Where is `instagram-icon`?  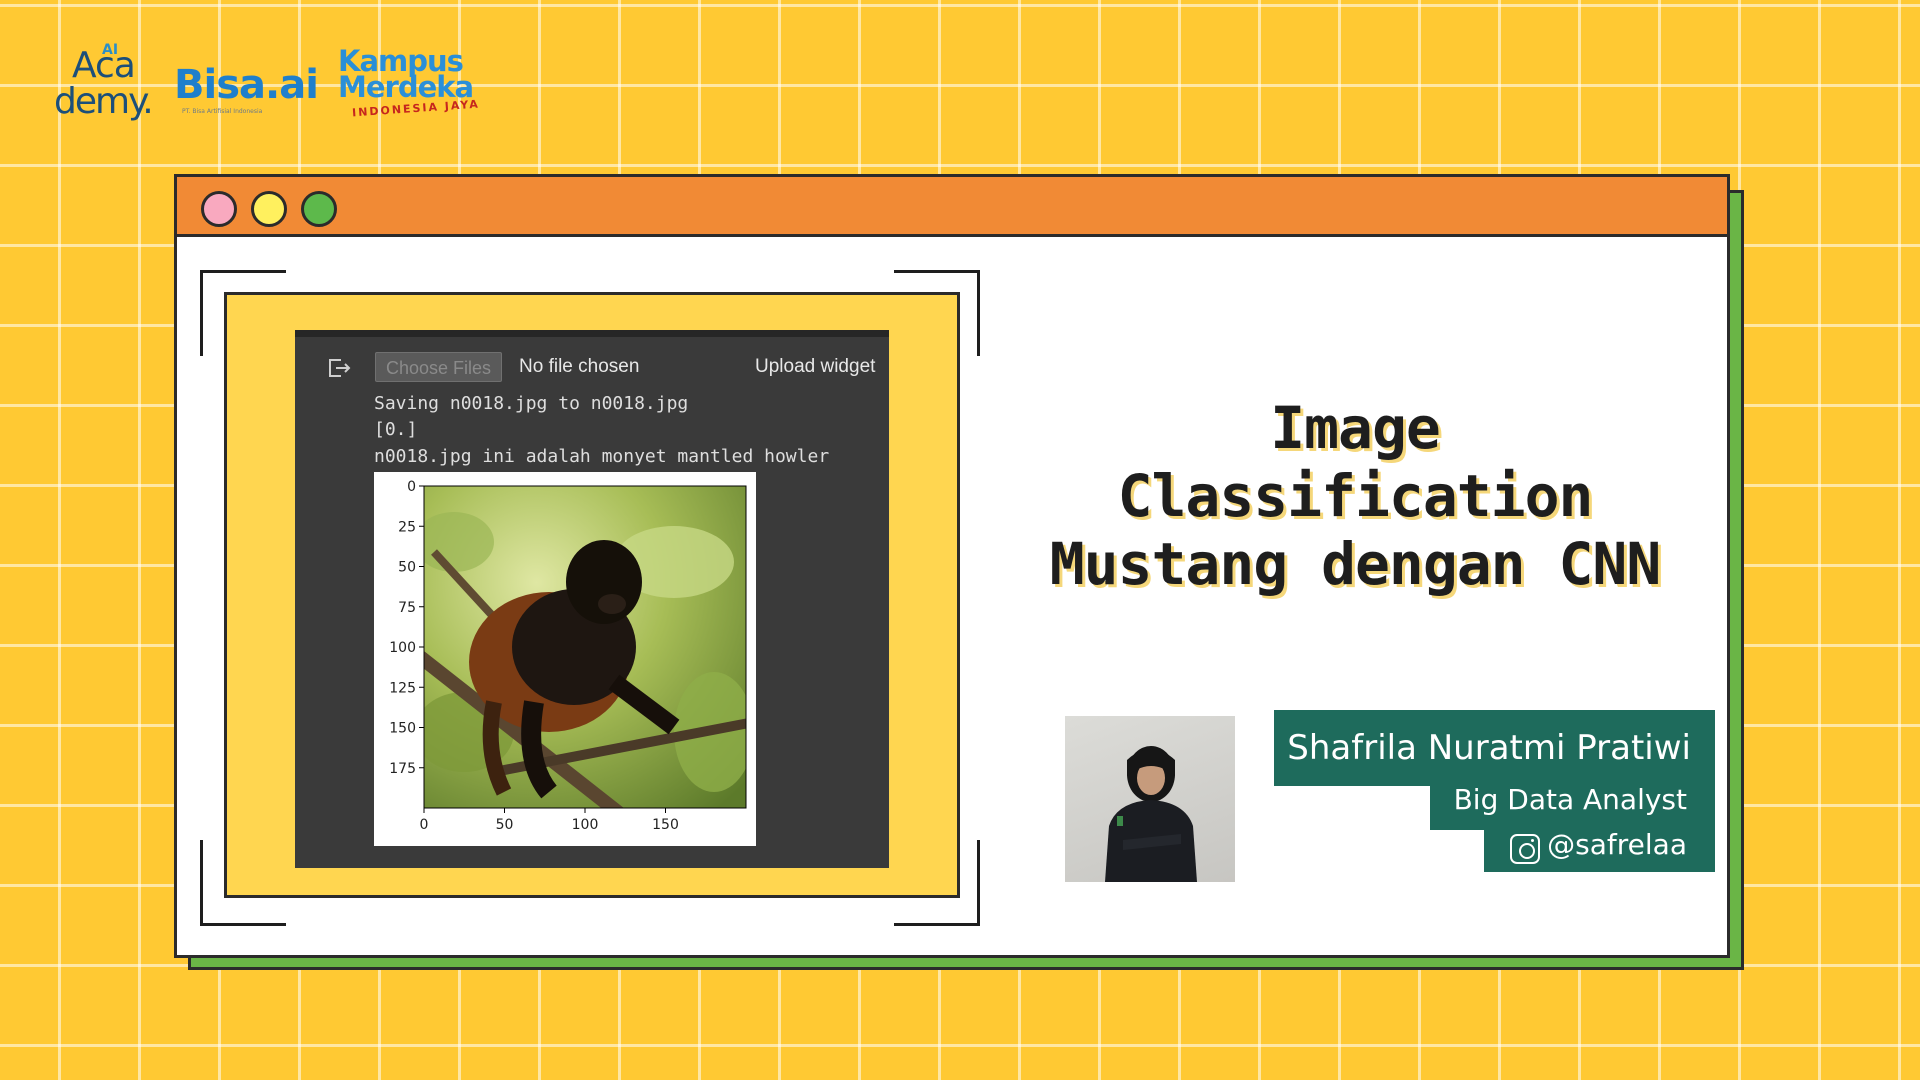 instagram-icon is located at coordinates (1525, 849).